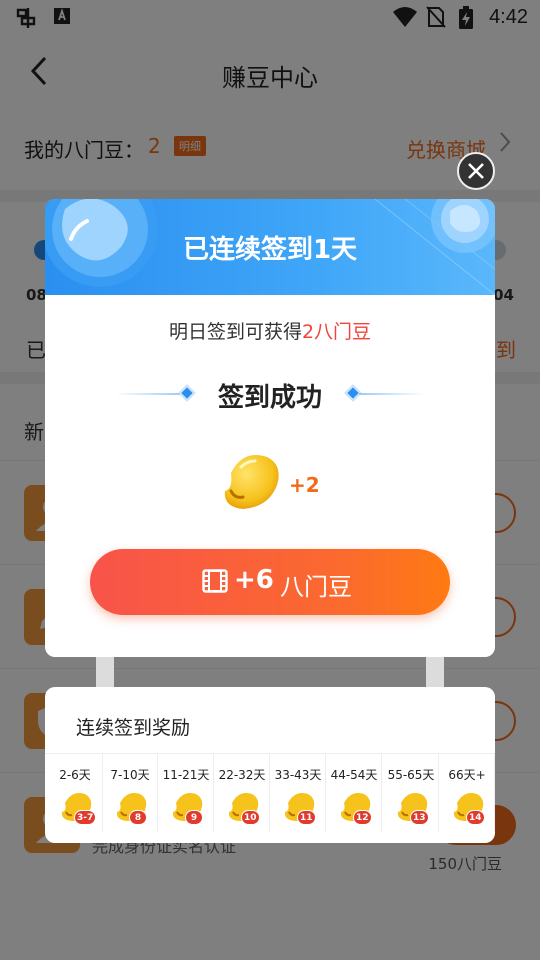  I want to click on bean-gain: +2, so click(304, 485).